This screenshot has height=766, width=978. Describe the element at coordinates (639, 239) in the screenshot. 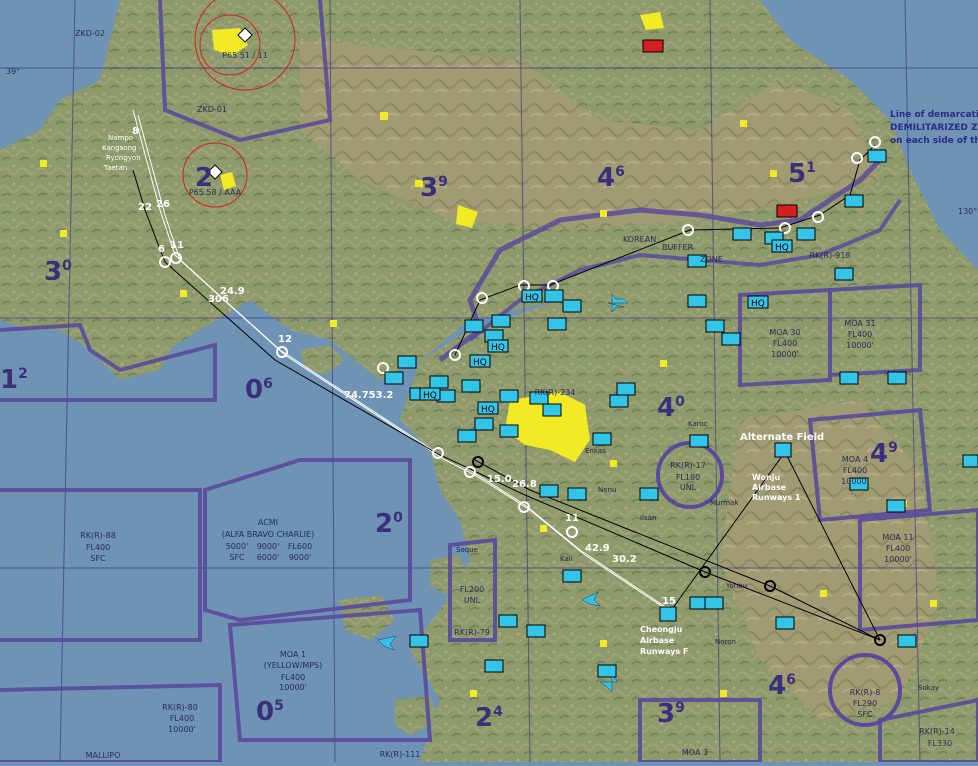

I see `label-korean: KOREAN` at that location.